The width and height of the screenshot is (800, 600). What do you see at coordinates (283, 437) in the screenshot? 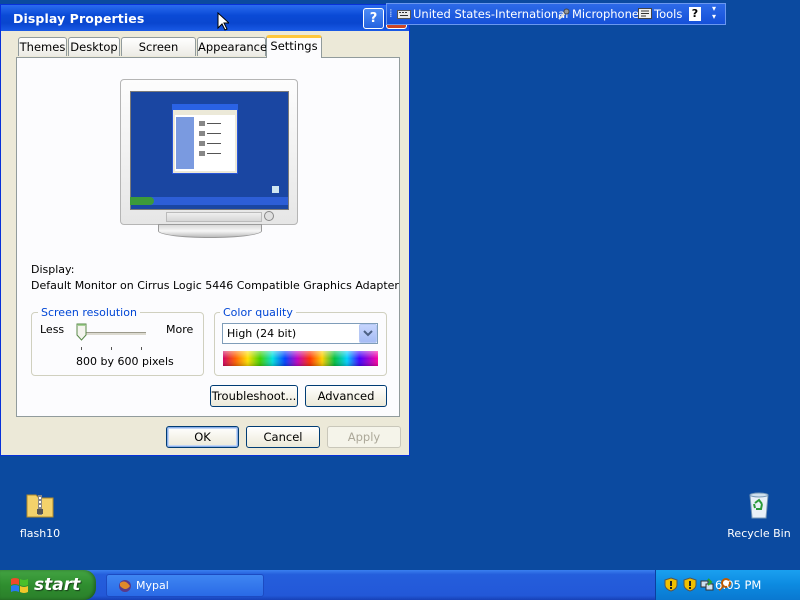
I see `cancel-button: Cancel` at bounding box center [283, 437].